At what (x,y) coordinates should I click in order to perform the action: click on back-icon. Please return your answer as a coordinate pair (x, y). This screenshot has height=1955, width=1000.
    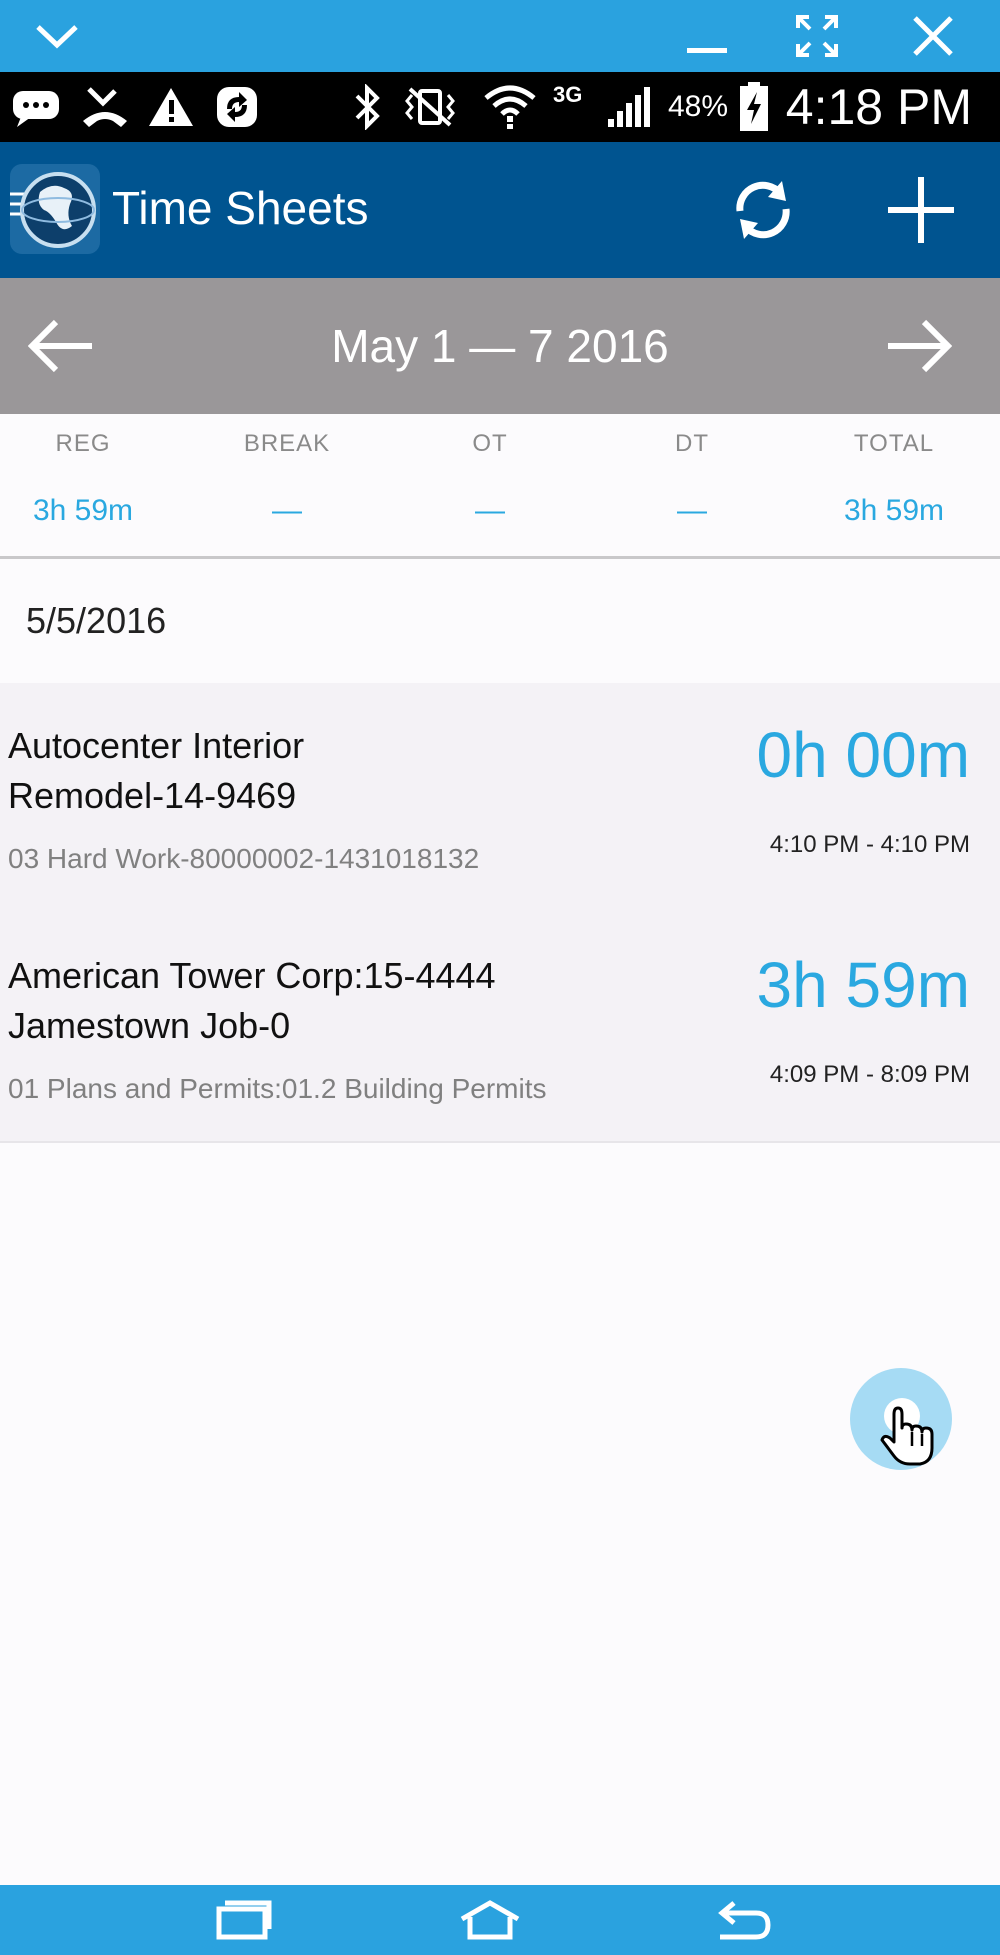
    Looking at the image, I should click on (742, 1920).